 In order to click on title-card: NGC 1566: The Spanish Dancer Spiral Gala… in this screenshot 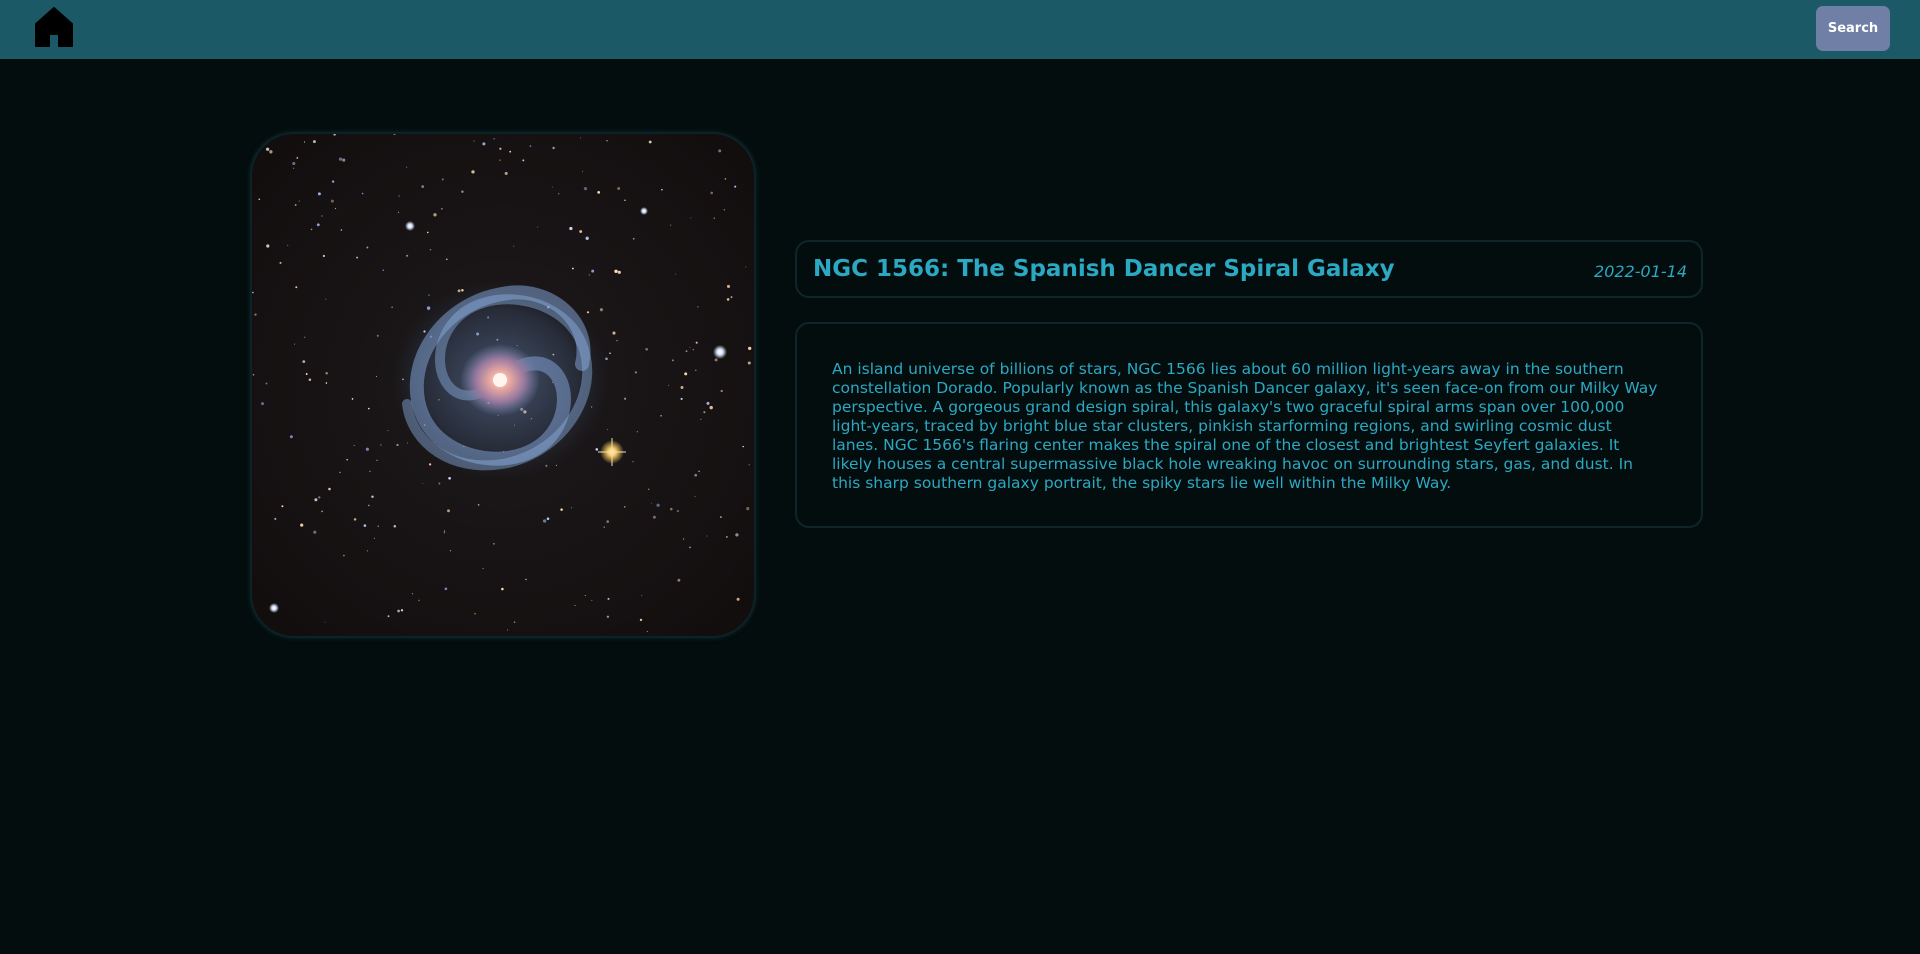, I will do `click(1249, 269)`.